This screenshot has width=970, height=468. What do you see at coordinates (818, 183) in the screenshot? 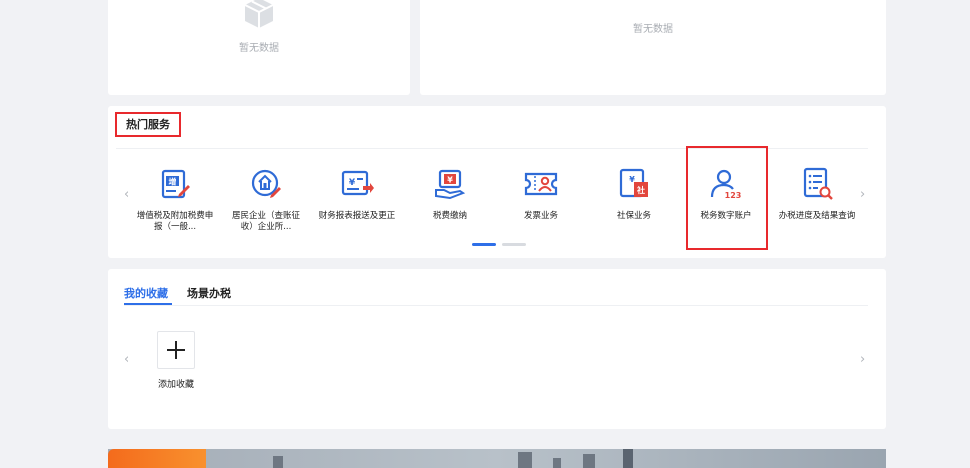
I see `progress-query-icon` at bounding box center [818, 183].